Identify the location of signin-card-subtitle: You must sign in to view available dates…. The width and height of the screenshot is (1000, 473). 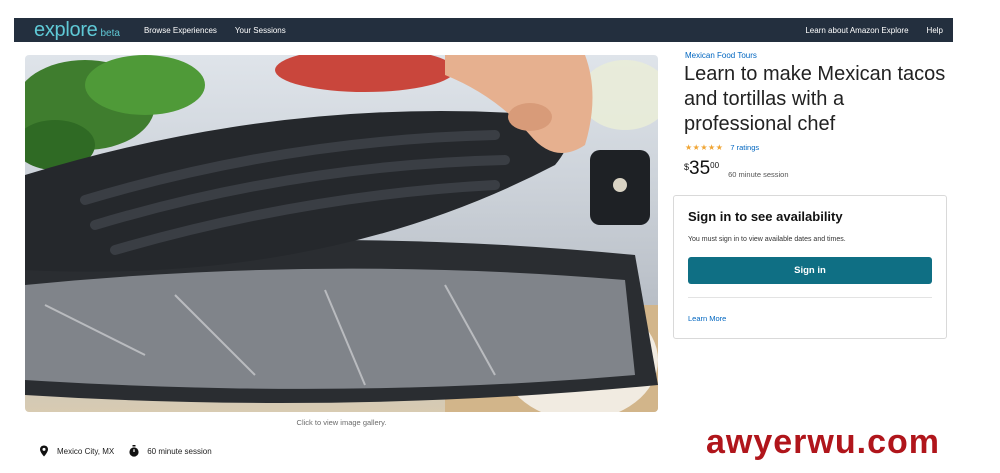
(767, 239).